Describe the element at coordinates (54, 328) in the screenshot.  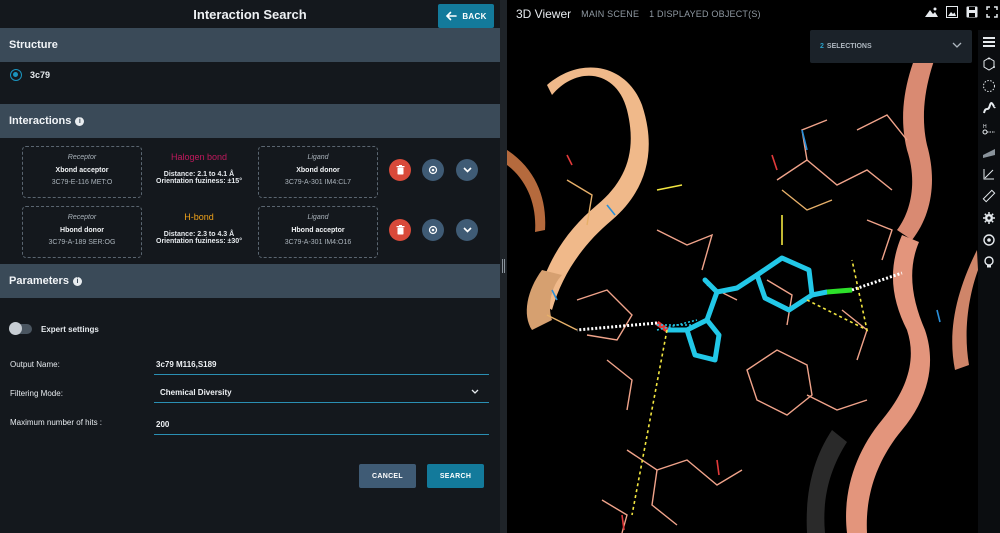
I see `expert-settings: Expert settings` at that location.